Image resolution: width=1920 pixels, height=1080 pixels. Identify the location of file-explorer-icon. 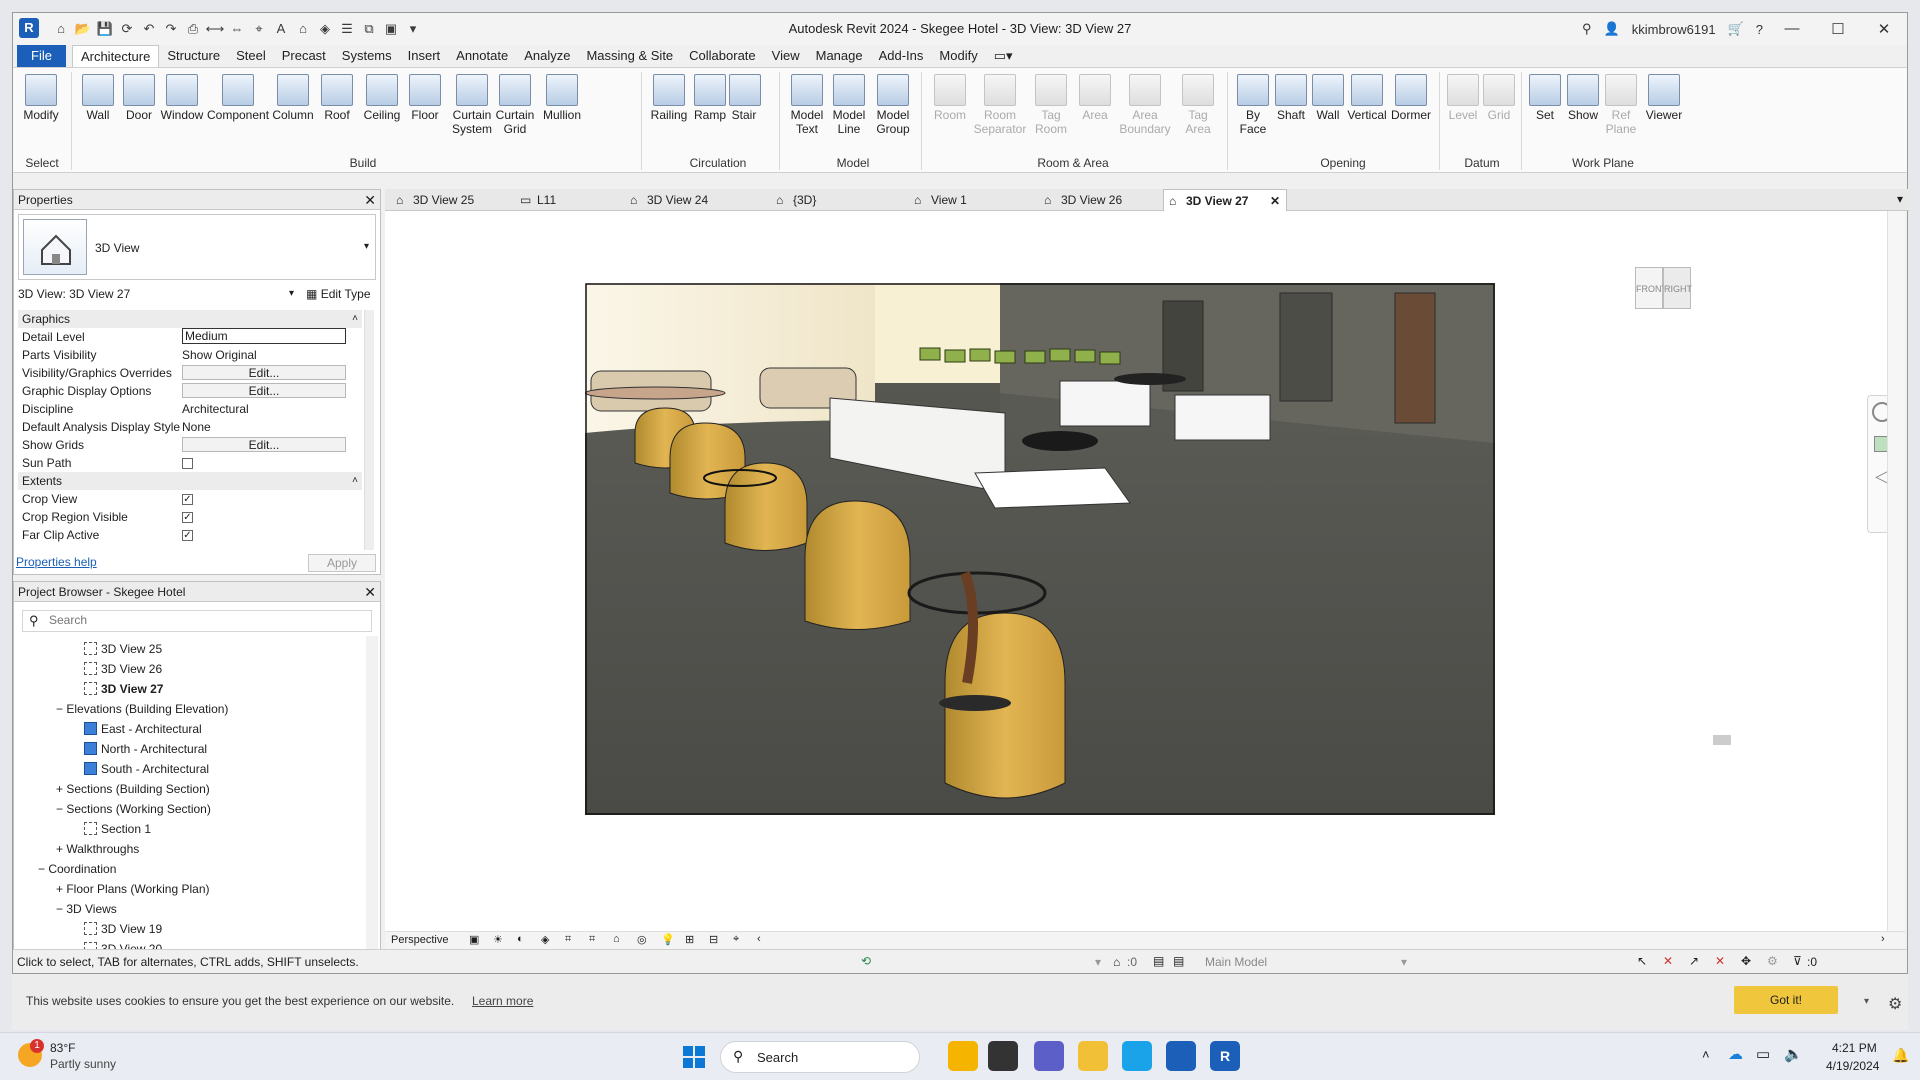
(1093, 1056).